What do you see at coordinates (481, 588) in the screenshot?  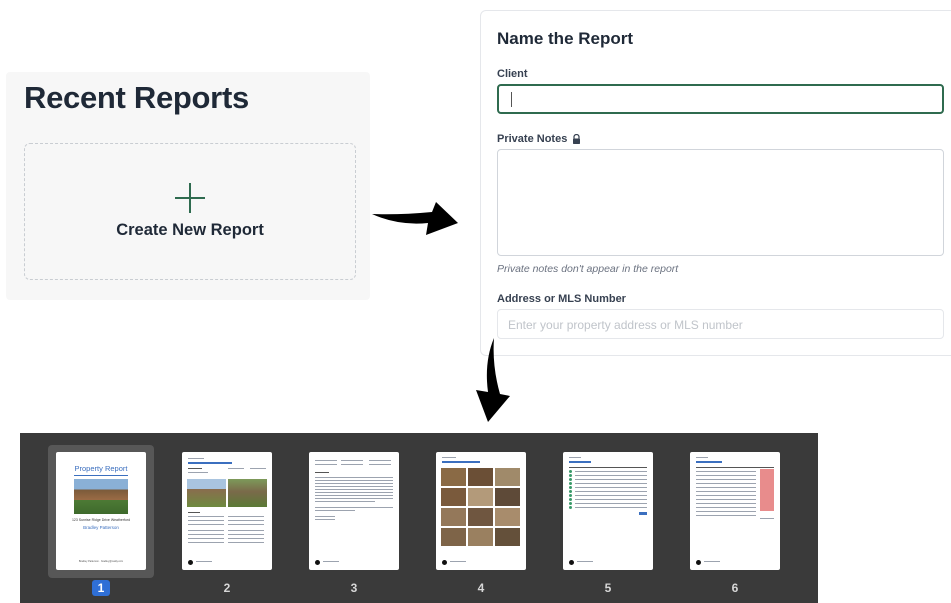 I see `page-number-4: 4` at bounding box center [481, 588].